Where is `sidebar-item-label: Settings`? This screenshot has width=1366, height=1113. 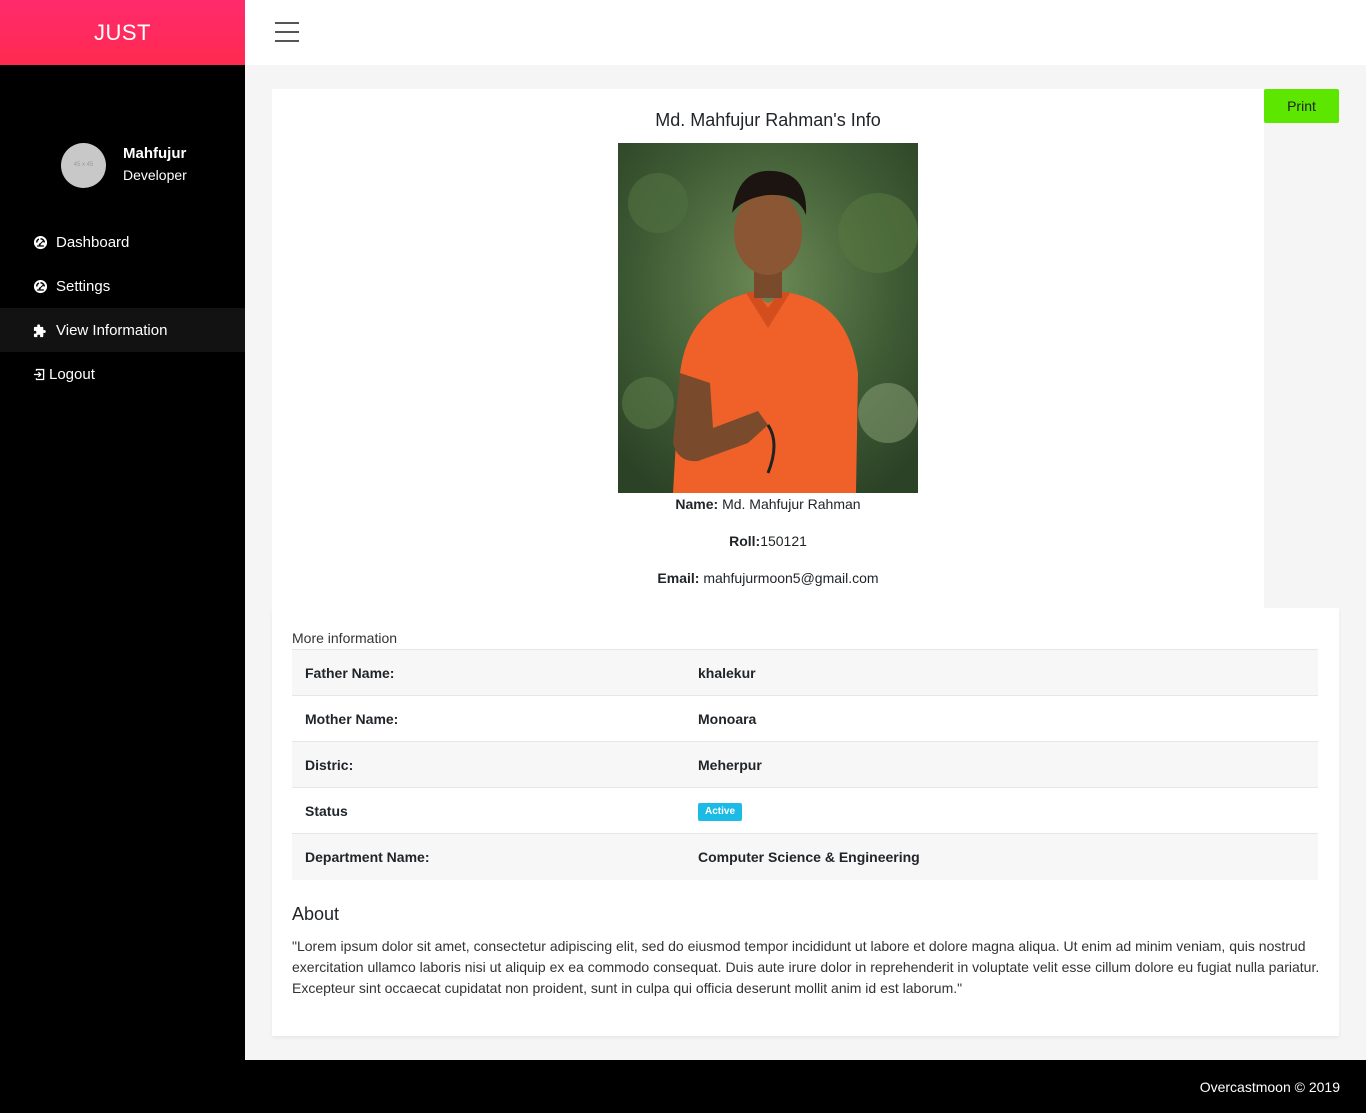
sidebar-item-label: Settings is located at coordinates (83, 286).